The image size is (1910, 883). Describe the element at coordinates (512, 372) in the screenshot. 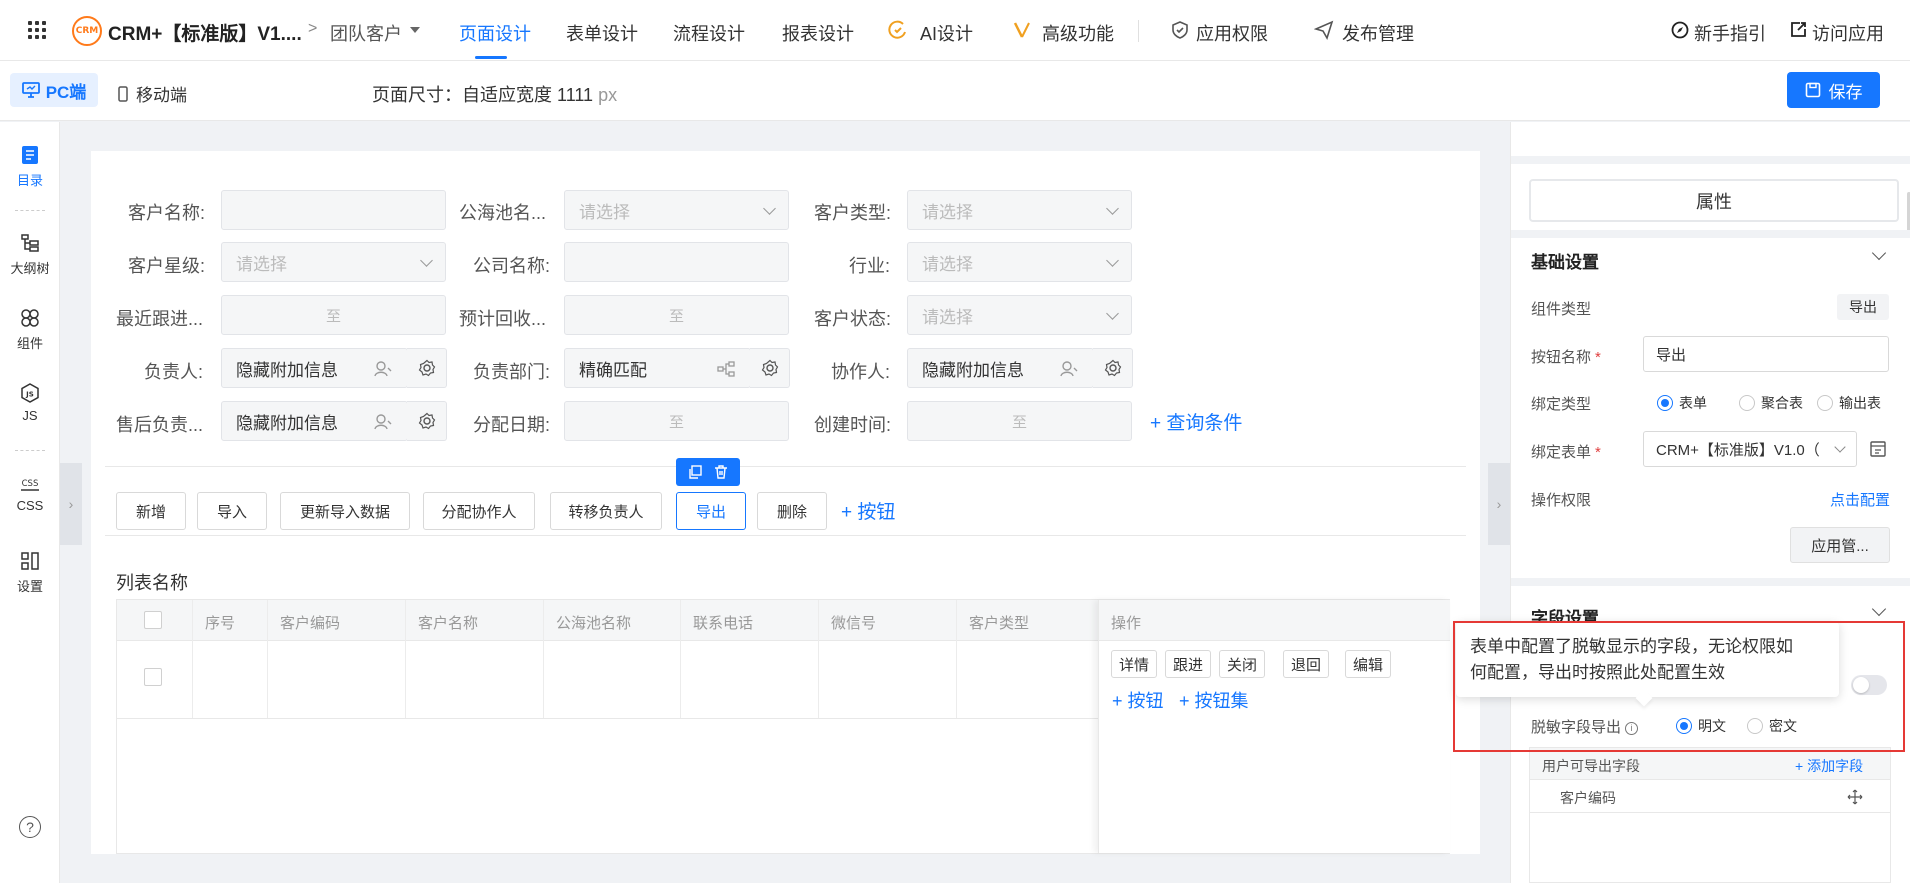

I see `field-label: 负责部门:` at that location.